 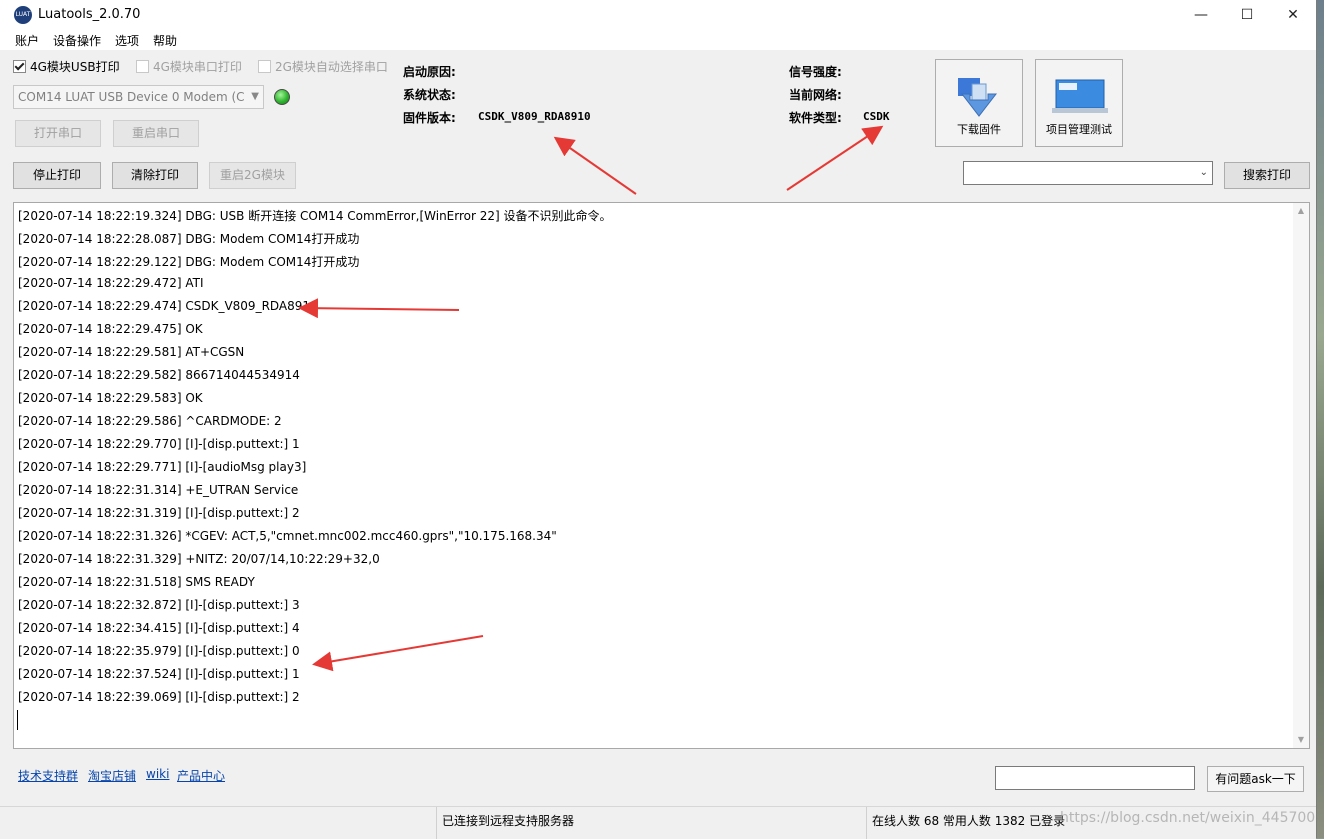 I want to click on monitor-code-icon, so click(x=1080, y=96).